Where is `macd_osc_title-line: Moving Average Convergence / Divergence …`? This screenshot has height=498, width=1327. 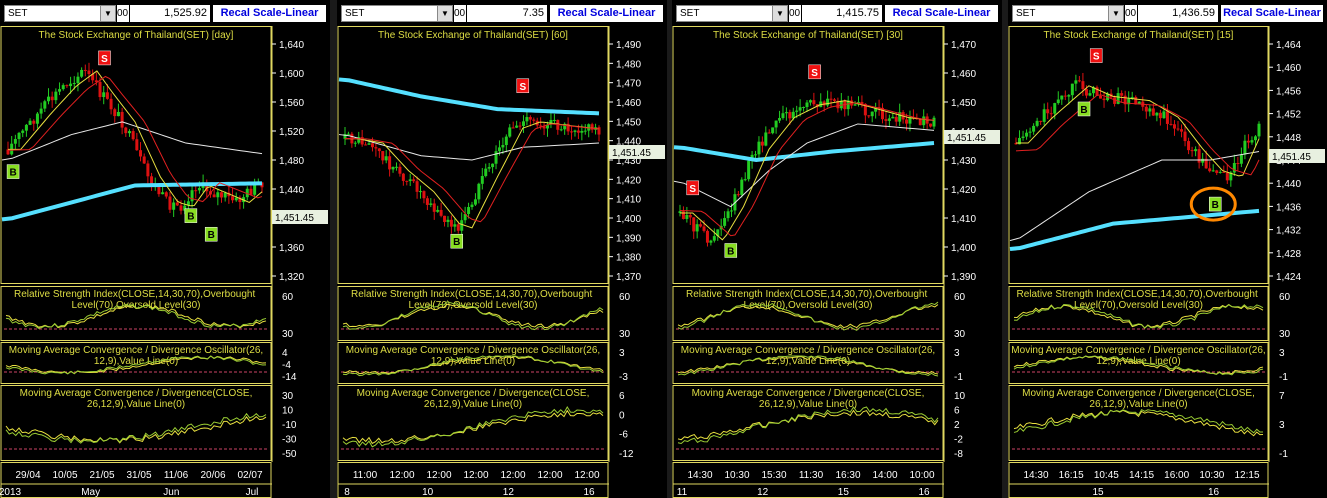 macd_osc_title-line: Moving Average Convergence / Divergence … is located at coordinates (473, 350).